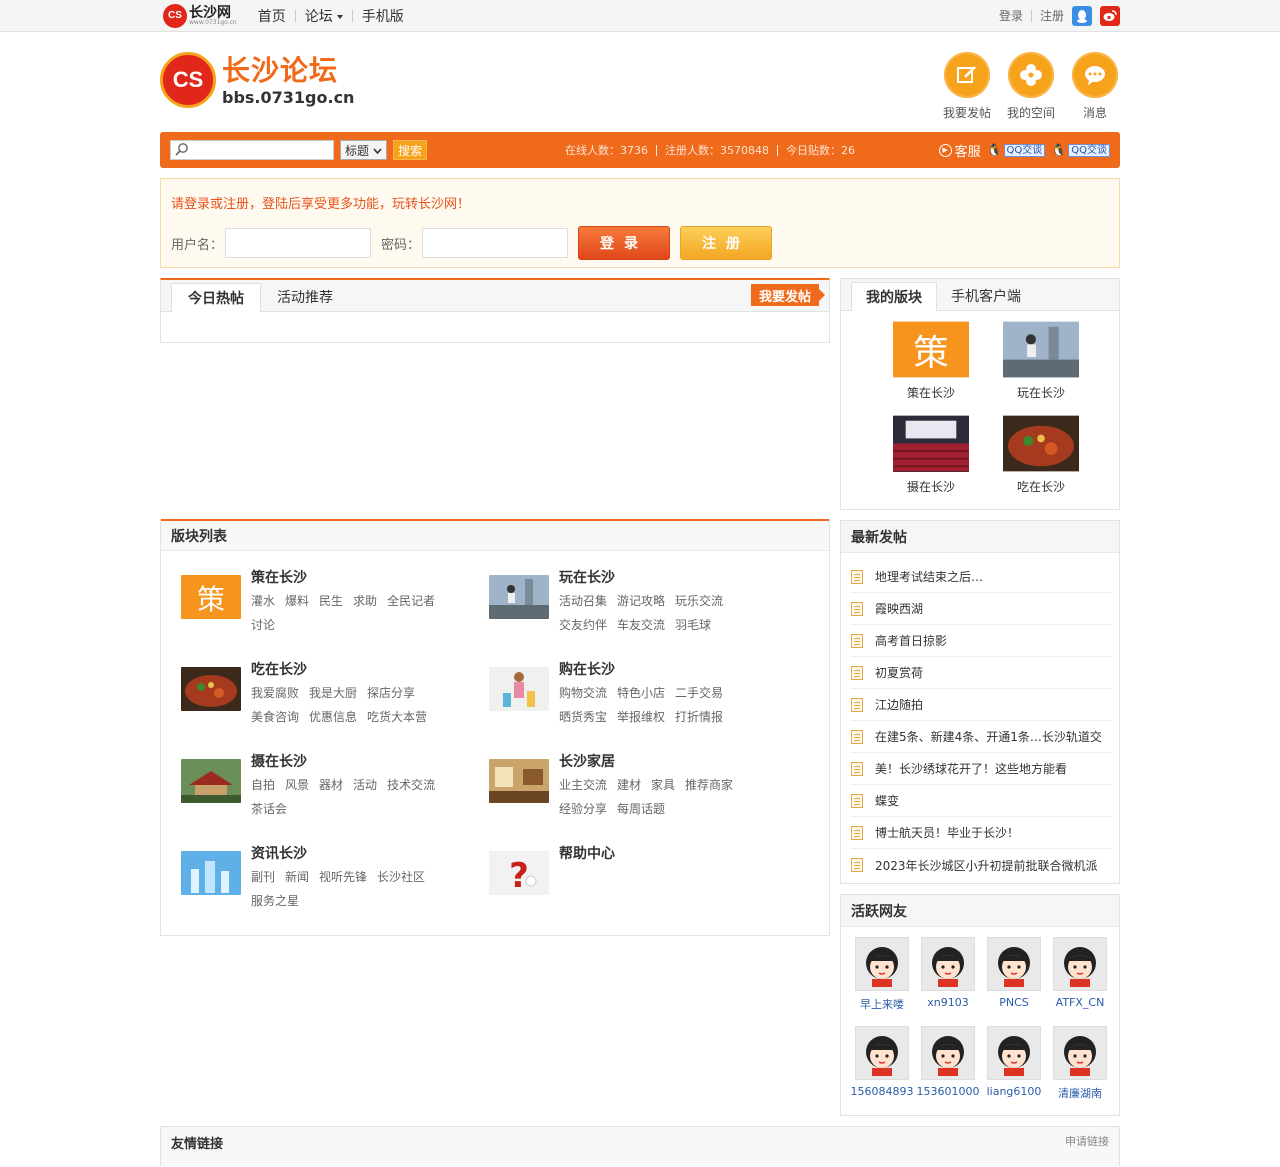 This screenshot has height=1167, width=1280. What do you see at coordinates (699, 693) in the screenshot?
I see `forum-sublink: 二手交易` at bounding box center [699, 693].